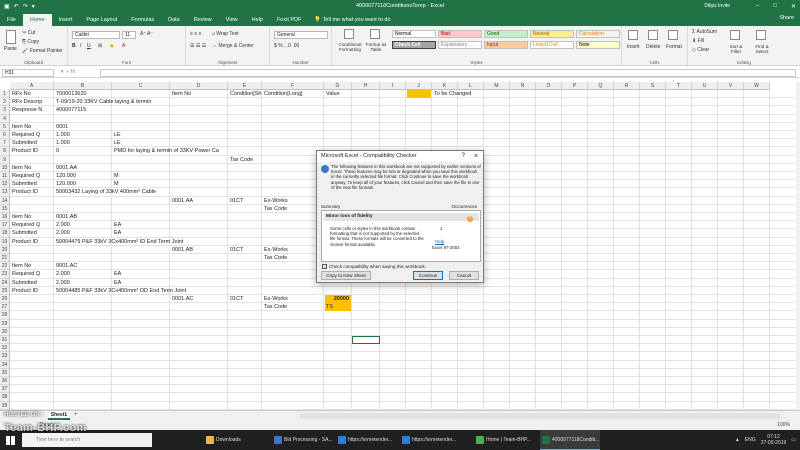 This screenshot has height=450, width=800. I want to click on cell-style-check-cell: Check Cell, so click(414, 45).